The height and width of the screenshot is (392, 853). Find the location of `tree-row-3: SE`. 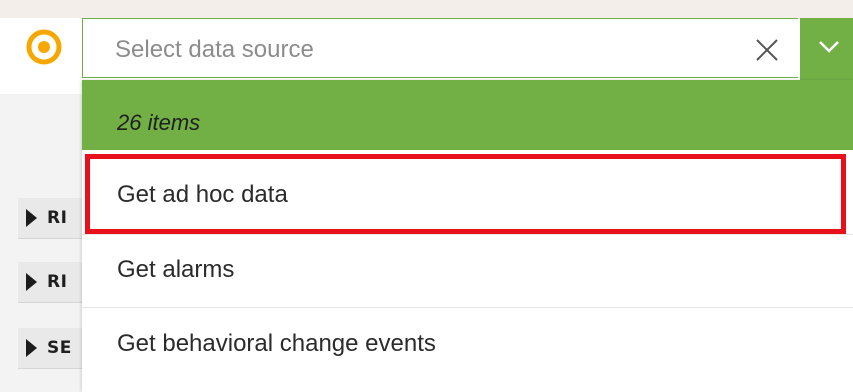

tree-row-3: SE is located at coordinates (53, 348).